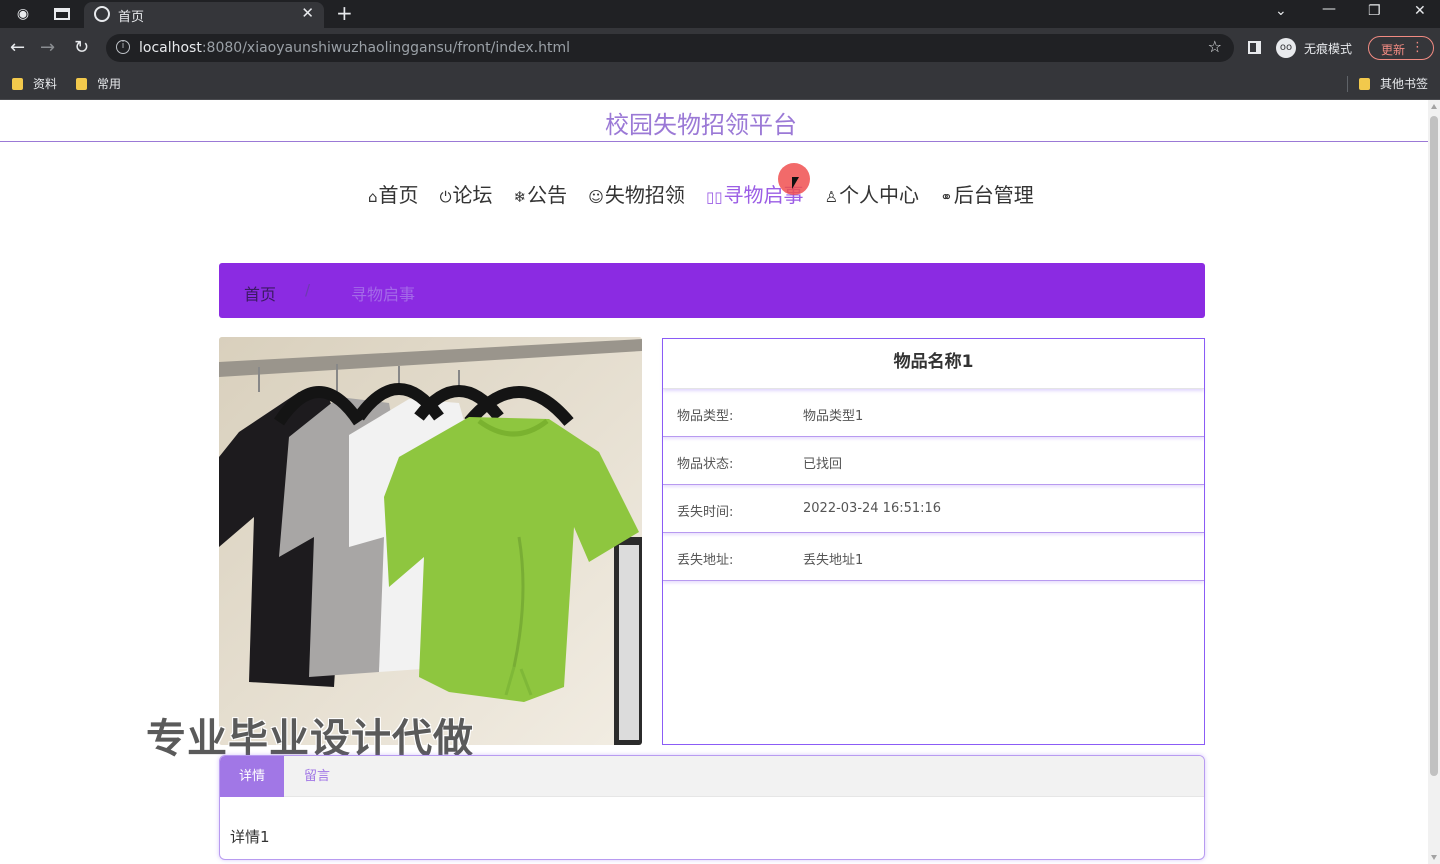 The height and width of the screenshot is (864, 1440). What do you see at coordinates (872, 193) in the screenshot?
I see `menu-item-personal: ♙个人中心` at bounding box center [872, 193].